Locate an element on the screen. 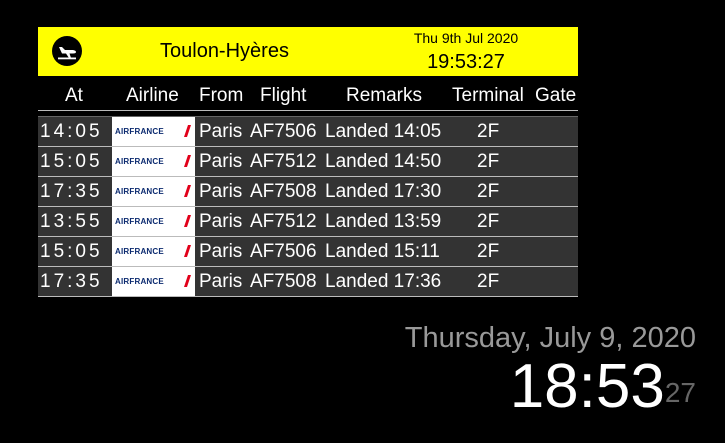 Image resolution: width=725 pixels, height=443 pixels. flight-remarks: Landed 15:11 is located at coordinates (382, 251).